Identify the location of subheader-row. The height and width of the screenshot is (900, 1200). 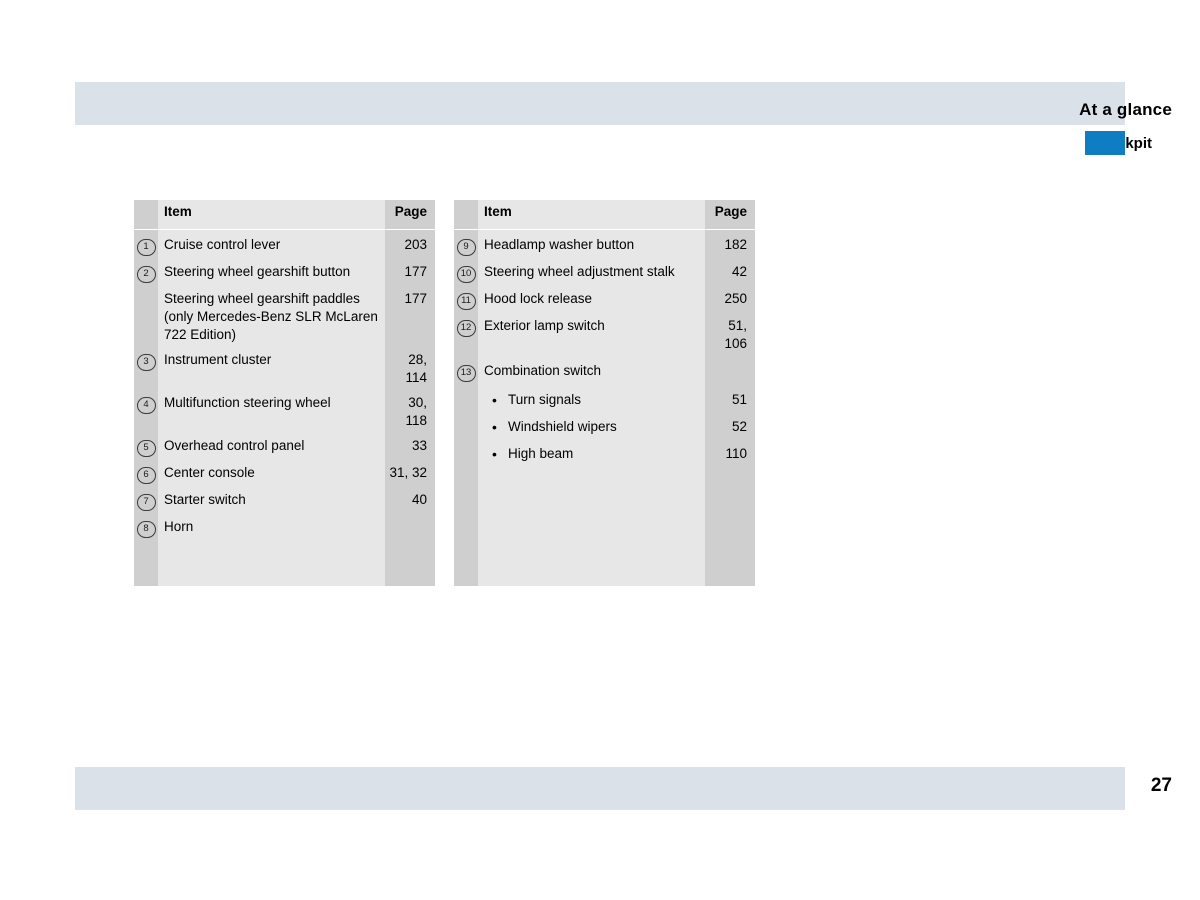
(600, 143).